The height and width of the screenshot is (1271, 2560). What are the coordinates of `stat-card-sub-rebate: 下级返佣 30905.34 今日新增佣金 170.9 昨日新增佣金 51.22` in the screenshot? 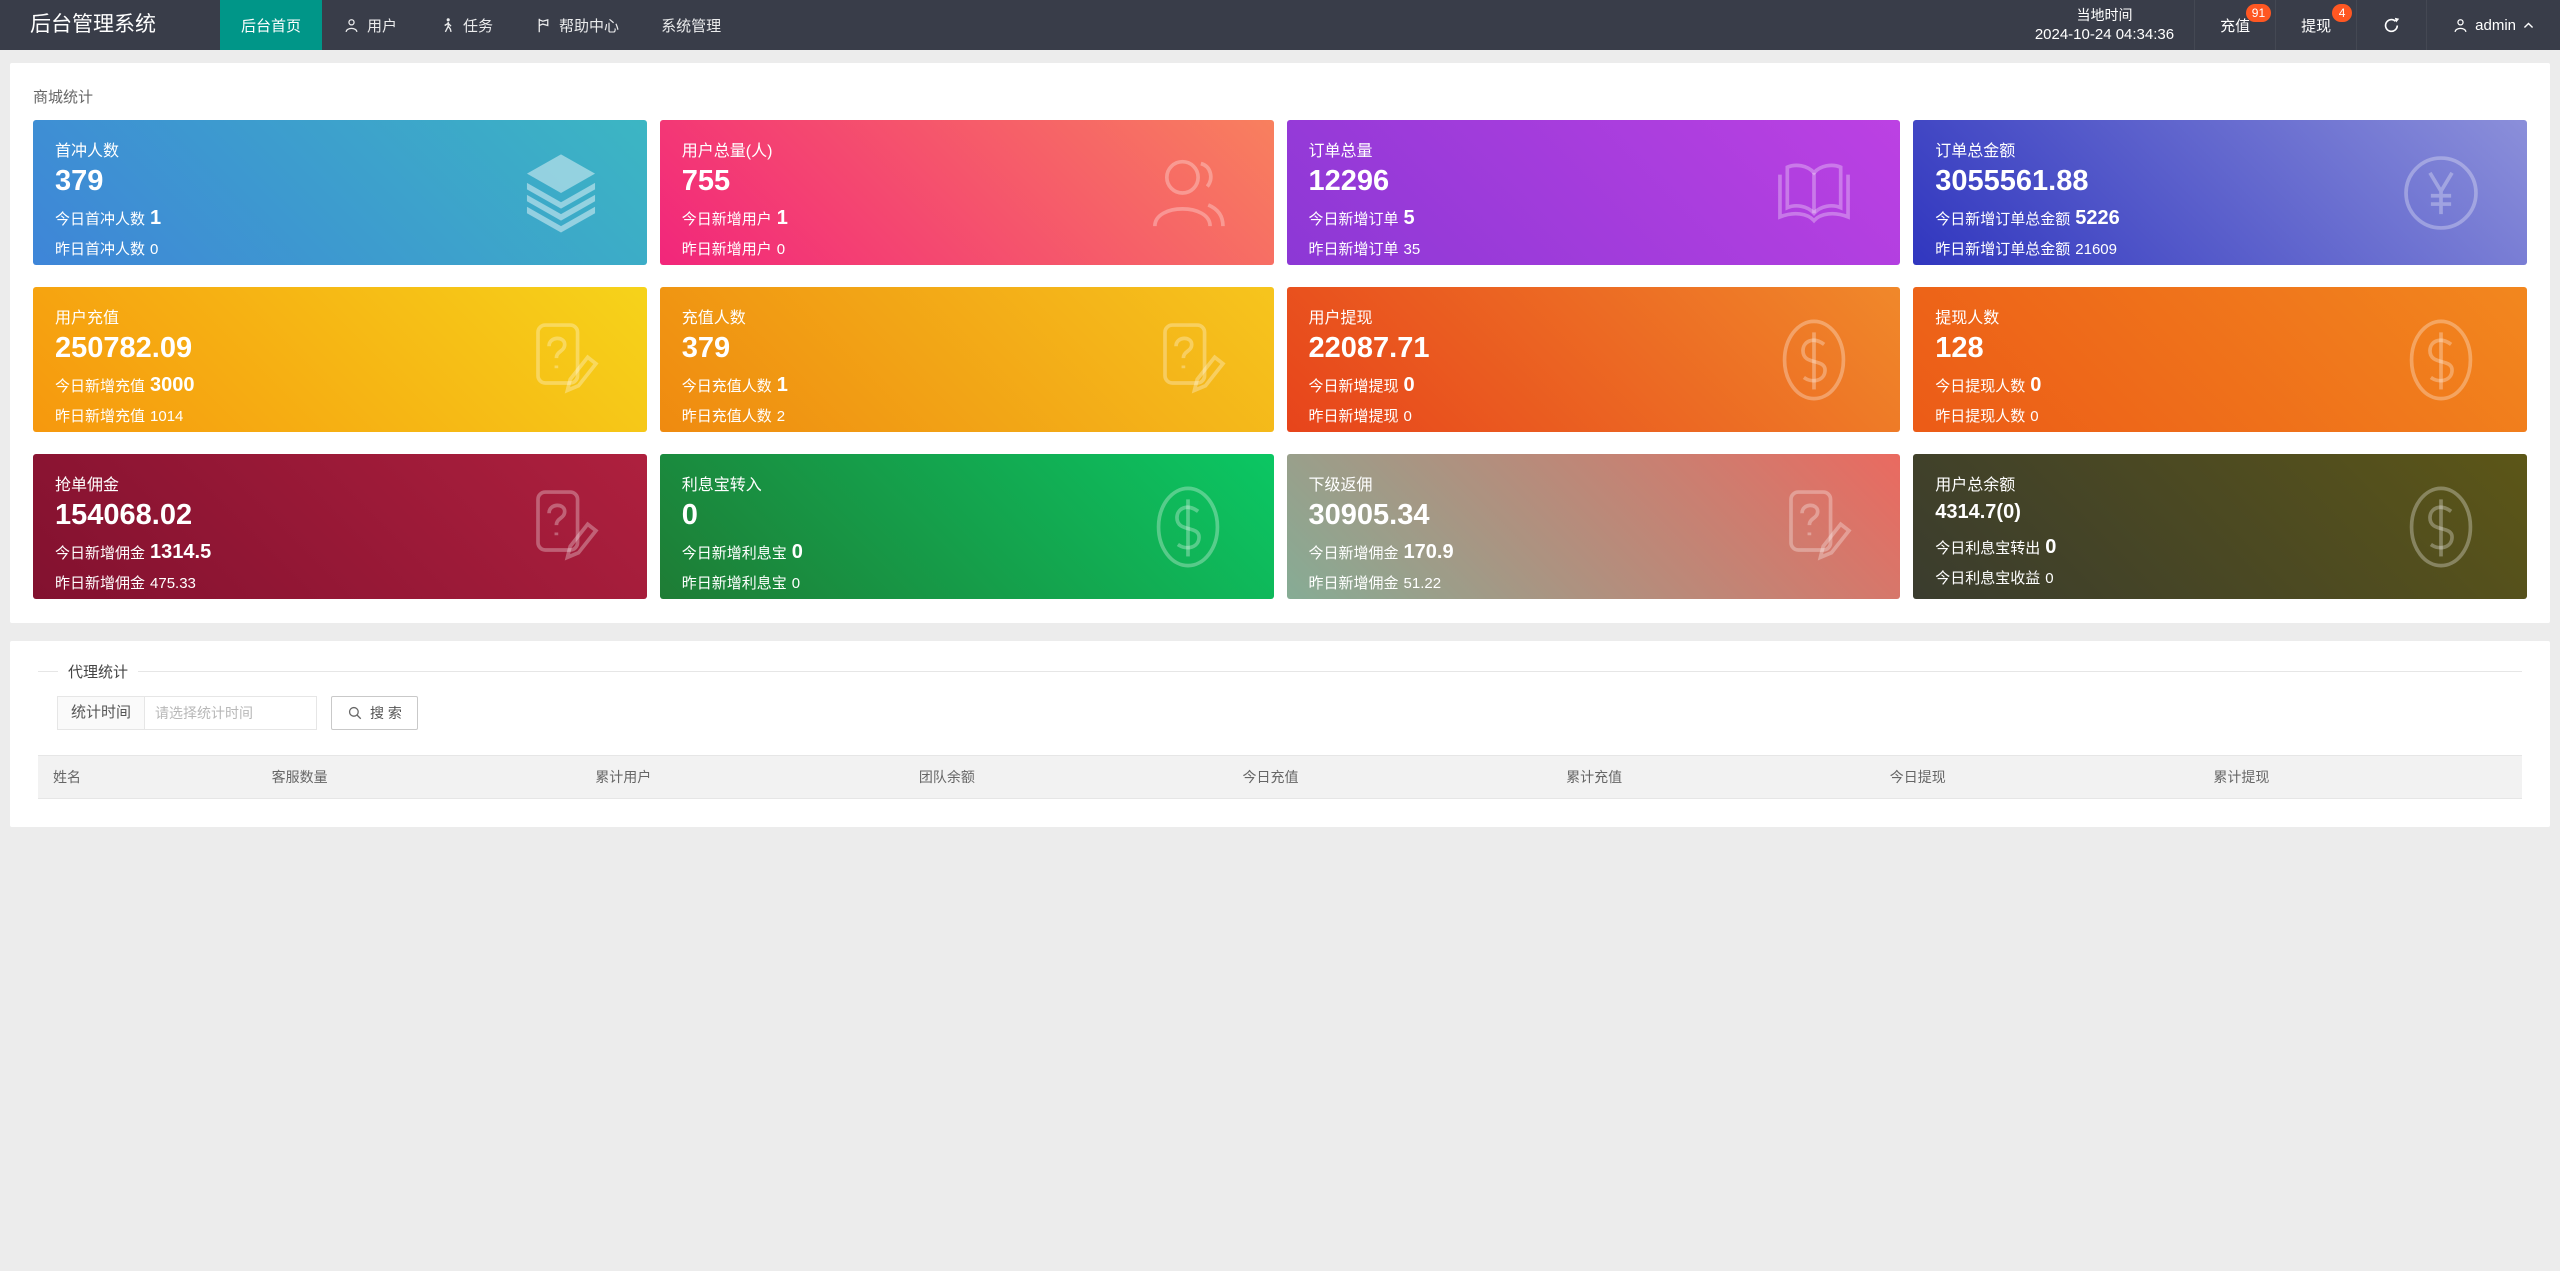 It's located at (1593, 526).